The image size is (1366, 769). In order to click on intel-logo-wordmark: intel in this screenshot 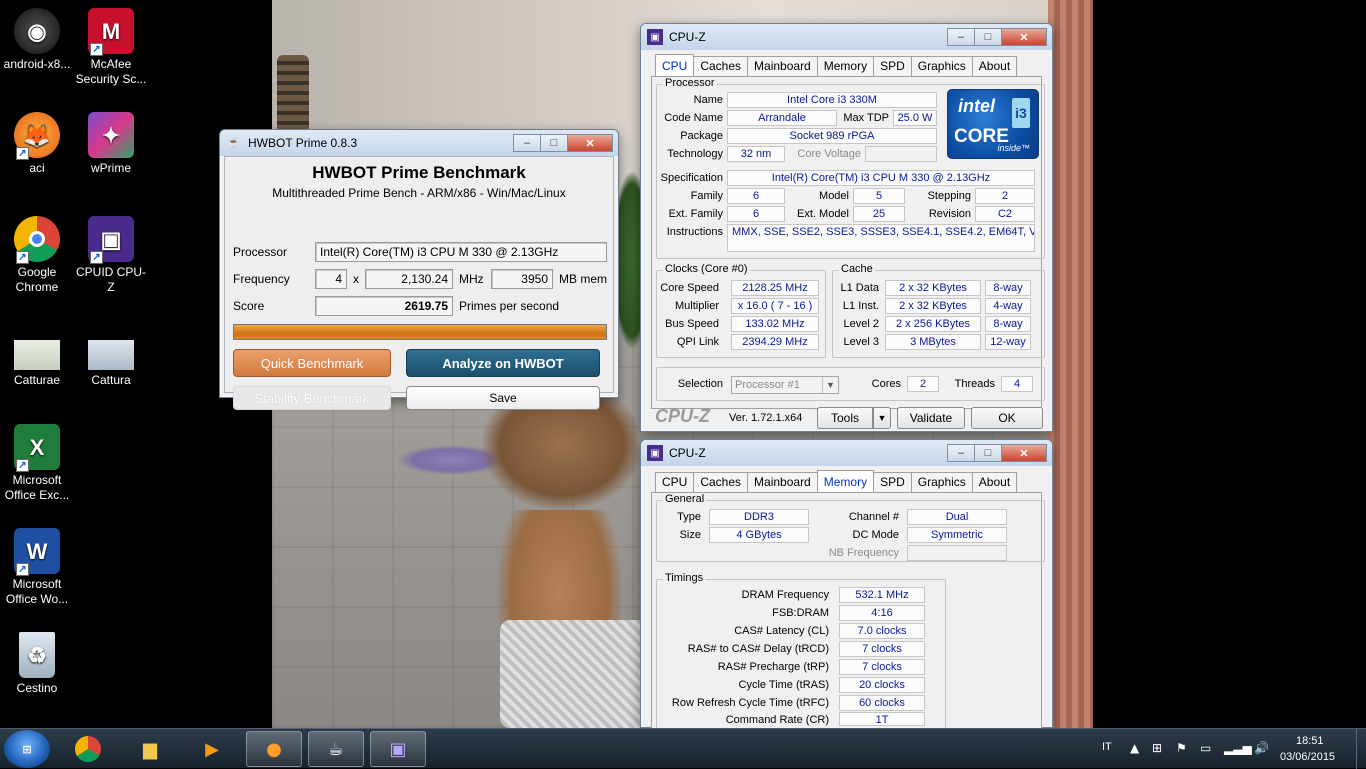, I will do `click(977, 106)`.